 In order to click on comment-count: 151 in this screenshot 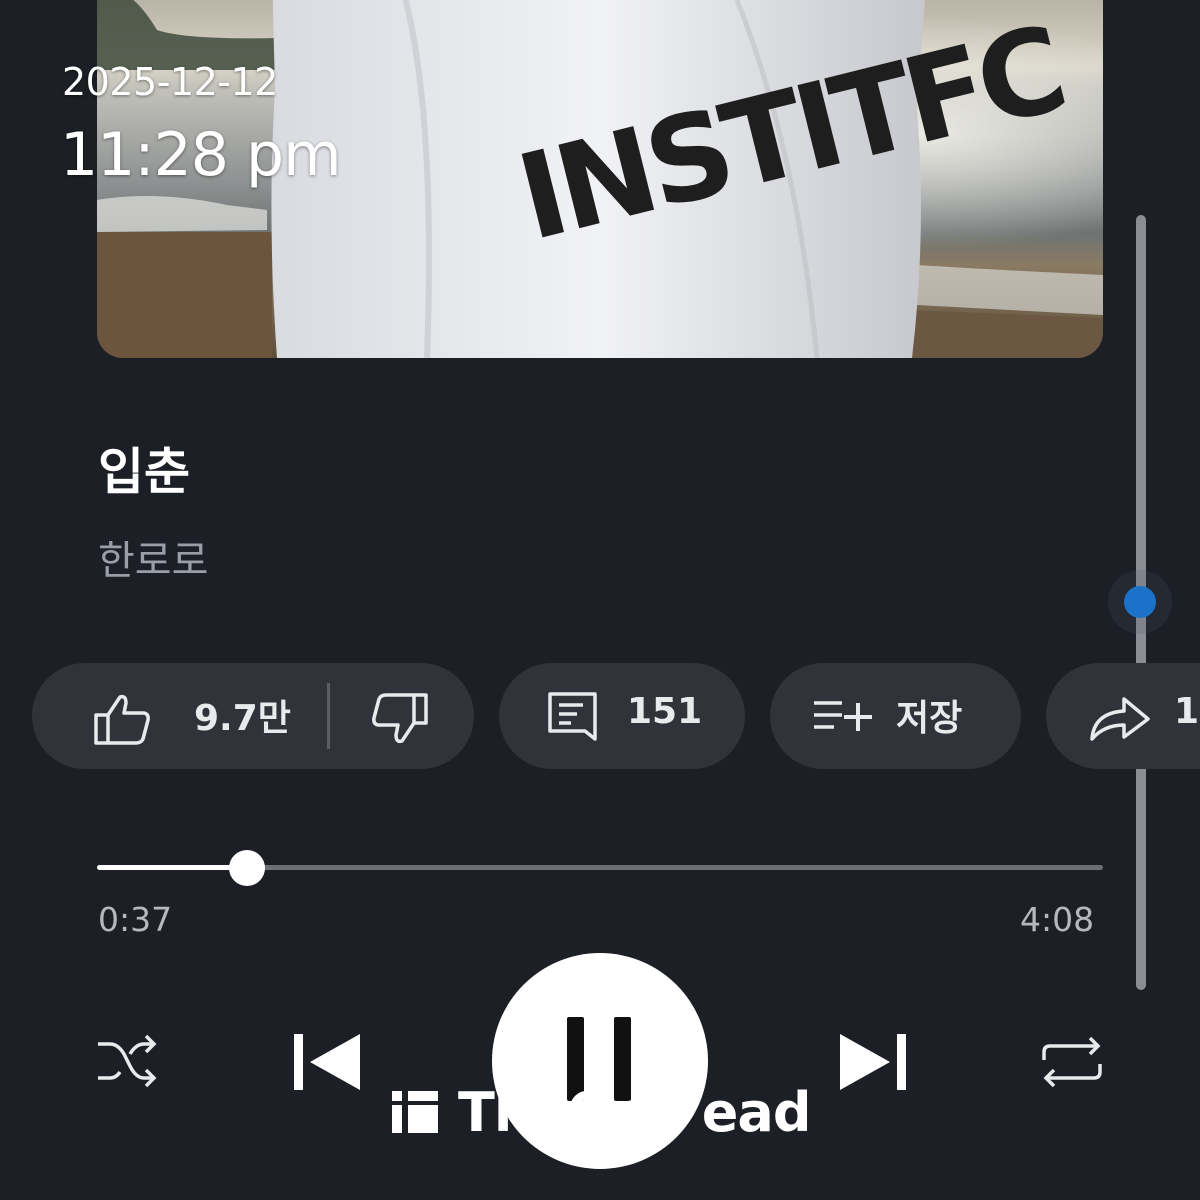, I will do `click(665, 711)`.